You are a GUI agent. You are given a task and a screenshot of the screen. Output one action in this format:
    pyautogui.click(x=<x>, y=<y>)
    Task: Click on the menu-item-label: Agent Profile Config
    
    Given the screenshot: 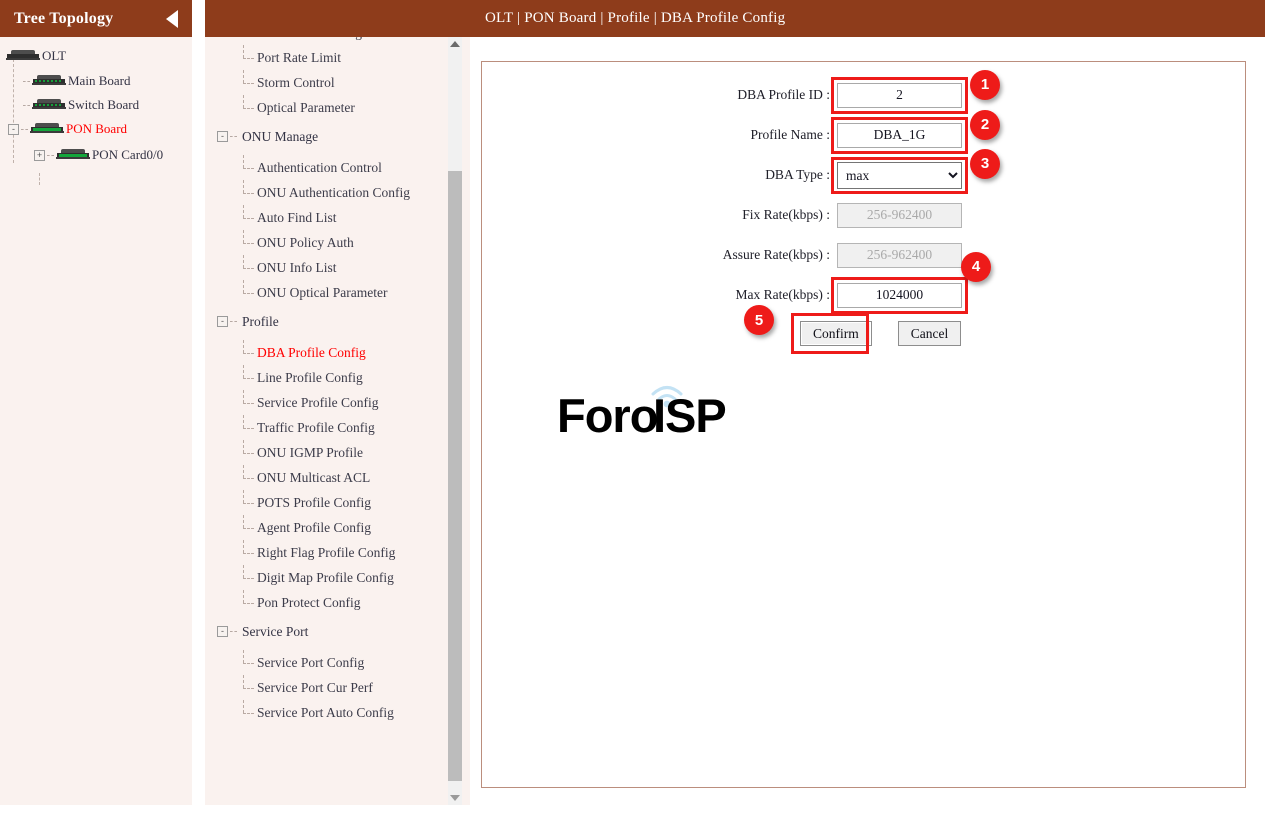 What is the action you would take?
    pyautogui.click(x=314, y=527)
    